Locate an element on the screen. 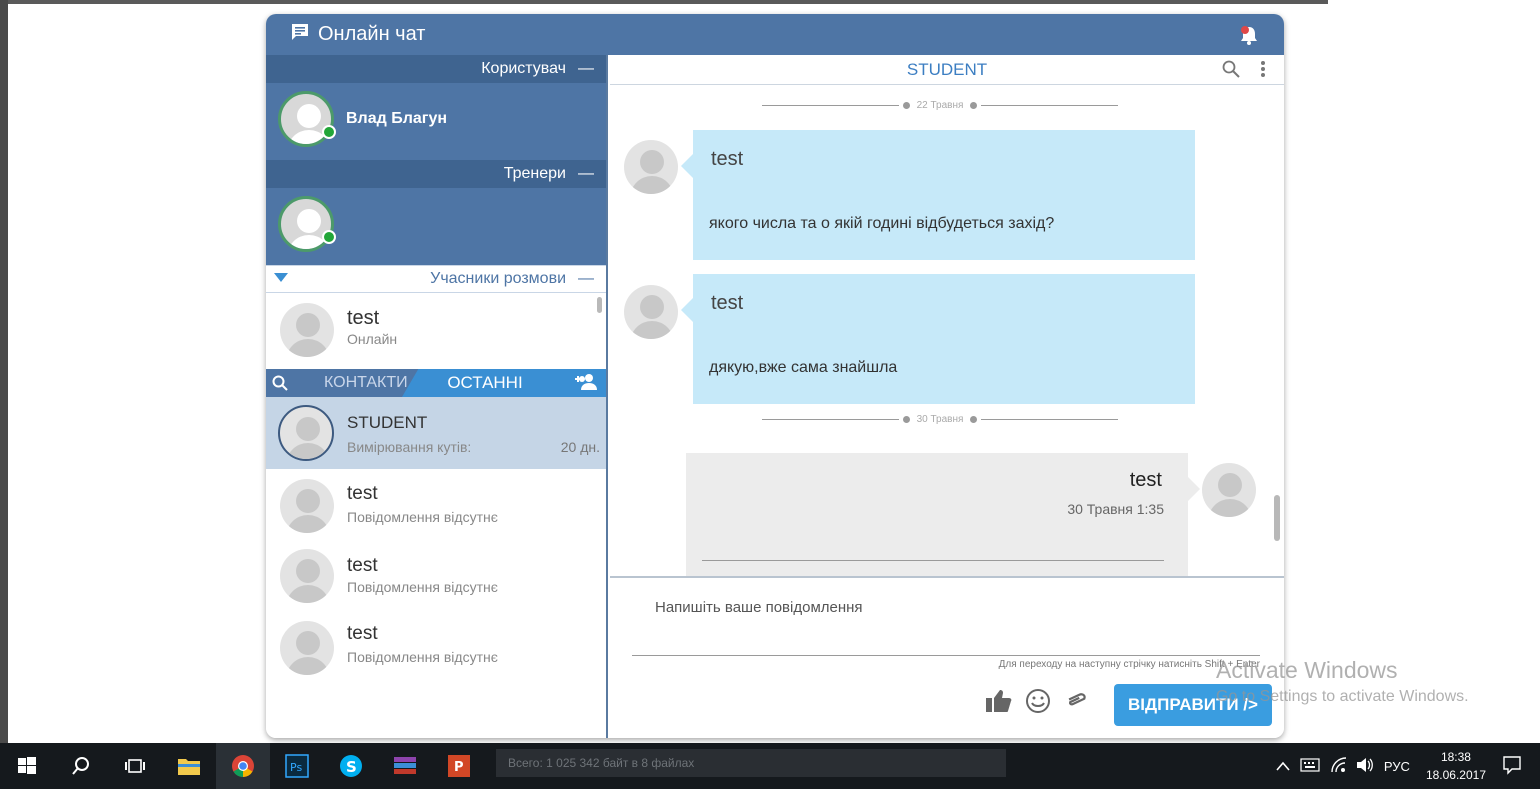 The image size is (1540, 789). contact-tabs: КОНТАКТИ ОСТАННІ is located at coordinates (436, 383).